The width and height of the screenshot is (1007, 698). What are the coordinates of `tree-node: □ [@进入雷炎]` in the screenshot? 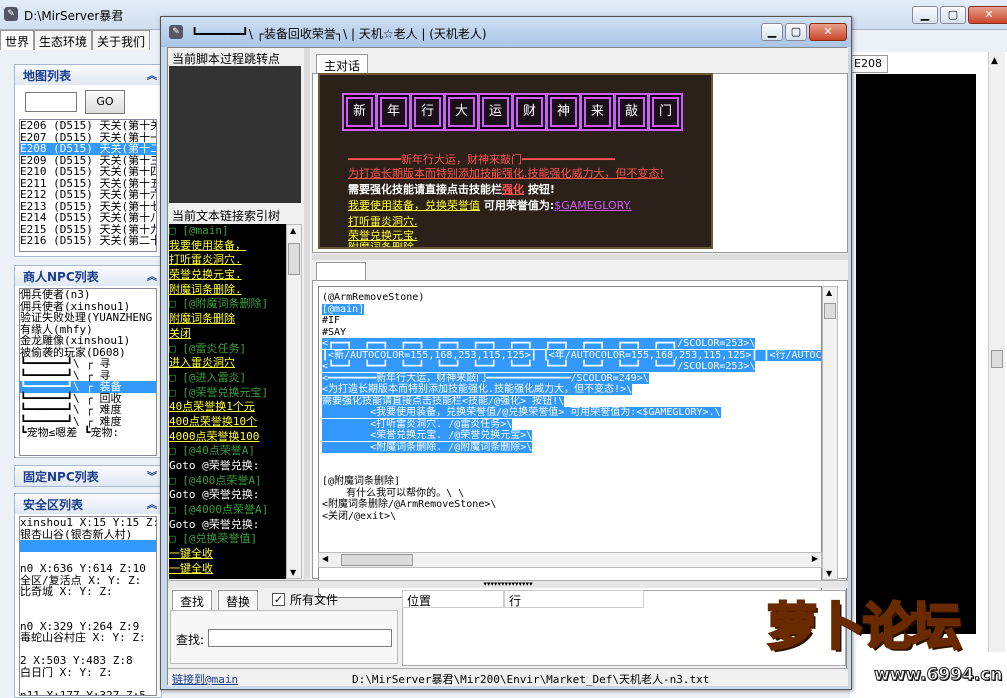 It's located at (227, 378).